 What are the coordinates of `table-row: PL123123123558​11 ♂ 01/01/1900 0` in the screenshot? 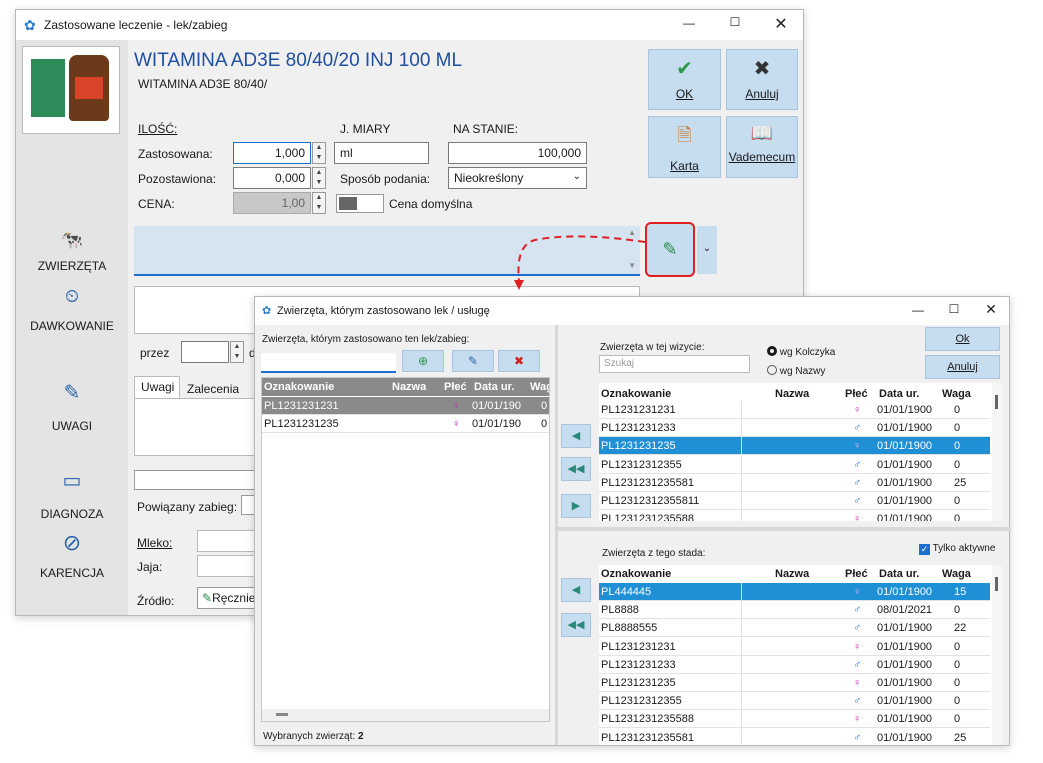 It's located at (794, 501).